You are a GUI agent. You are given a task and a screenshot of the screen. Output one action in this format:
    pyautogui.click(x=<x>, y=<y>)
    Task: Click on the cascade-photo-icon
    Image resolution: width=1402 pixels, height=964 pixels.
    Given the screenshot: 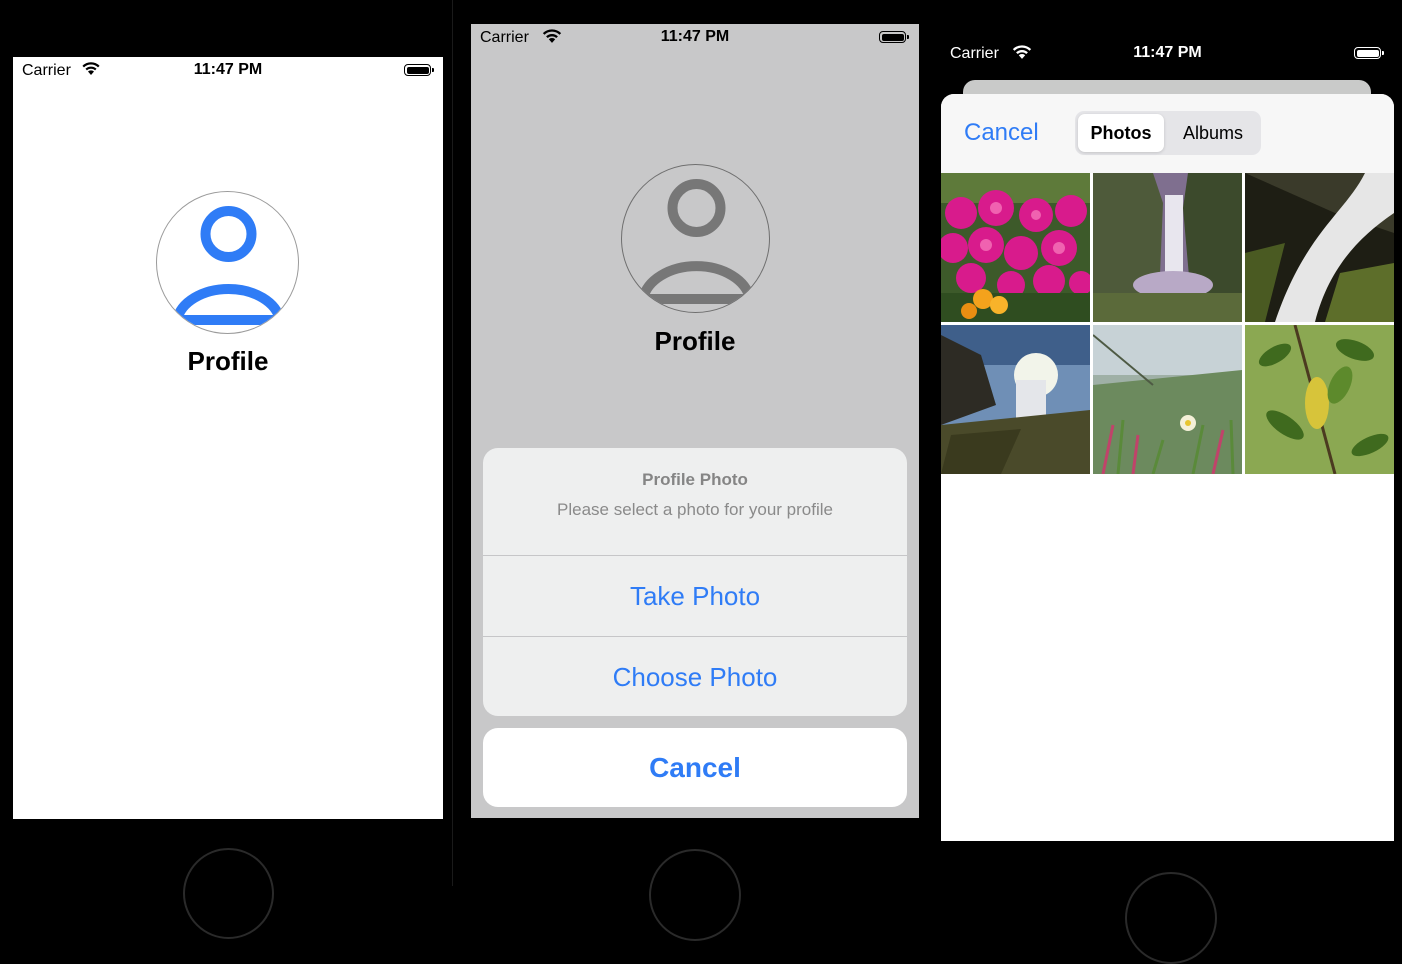 What is the action you would take?
    pyautogui.click(x=1319, y=247)
    